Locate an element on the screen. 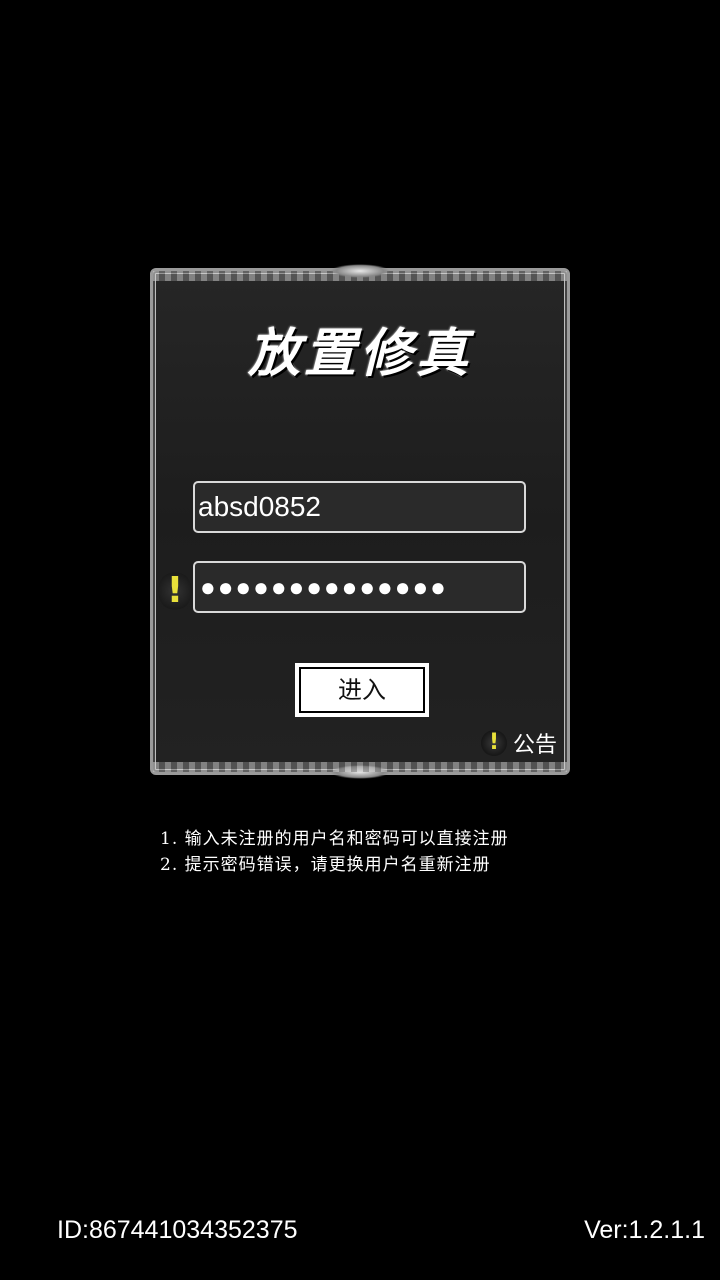  version-label: Ver:1.2.1.1 is located at coordinates (644, 1230).